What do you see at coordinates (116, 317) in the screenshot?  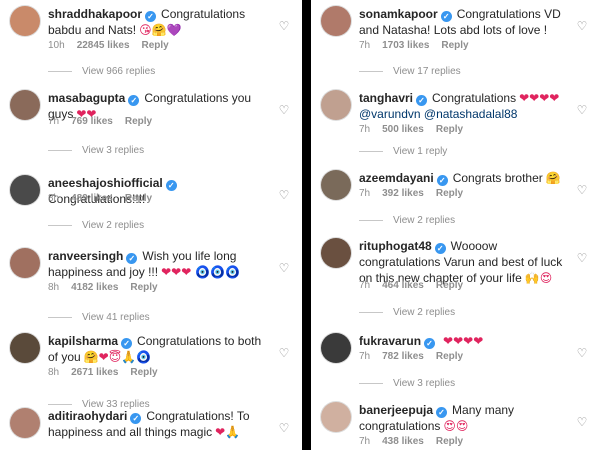 I see `view-replies-label: View 41 replies` at bounding box center [116, 317].